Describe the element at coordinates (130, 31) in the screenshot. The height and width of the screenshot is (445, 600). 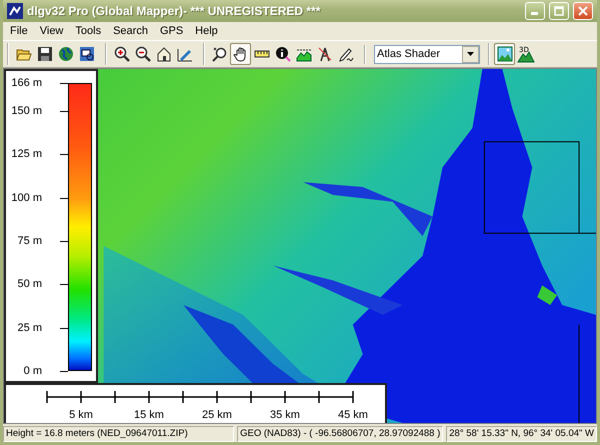
I see `menu-item: Search` at that location.